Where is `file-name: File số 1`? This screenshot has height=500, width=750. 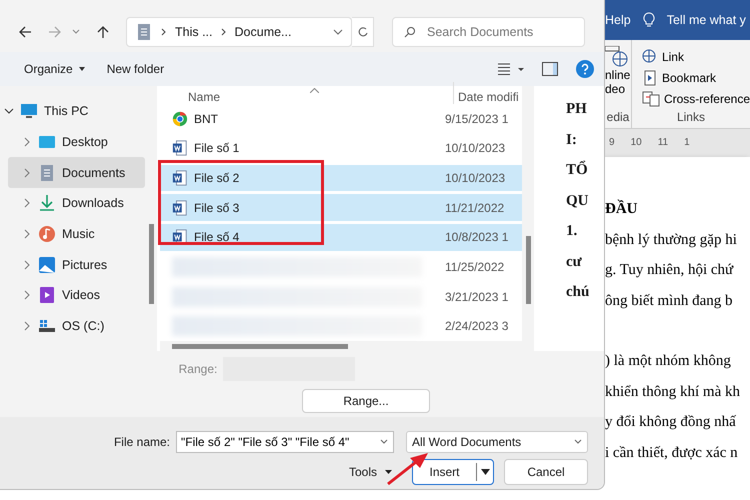
file-name: File số 1 is located at coordinates (217, 148).